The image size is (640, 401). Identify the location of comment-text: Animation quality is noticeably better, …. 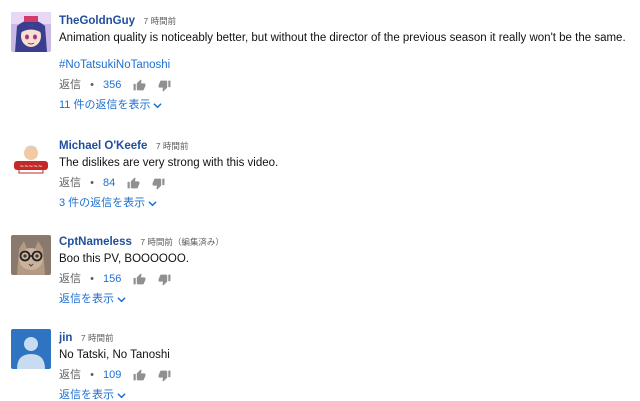
(342, 38).